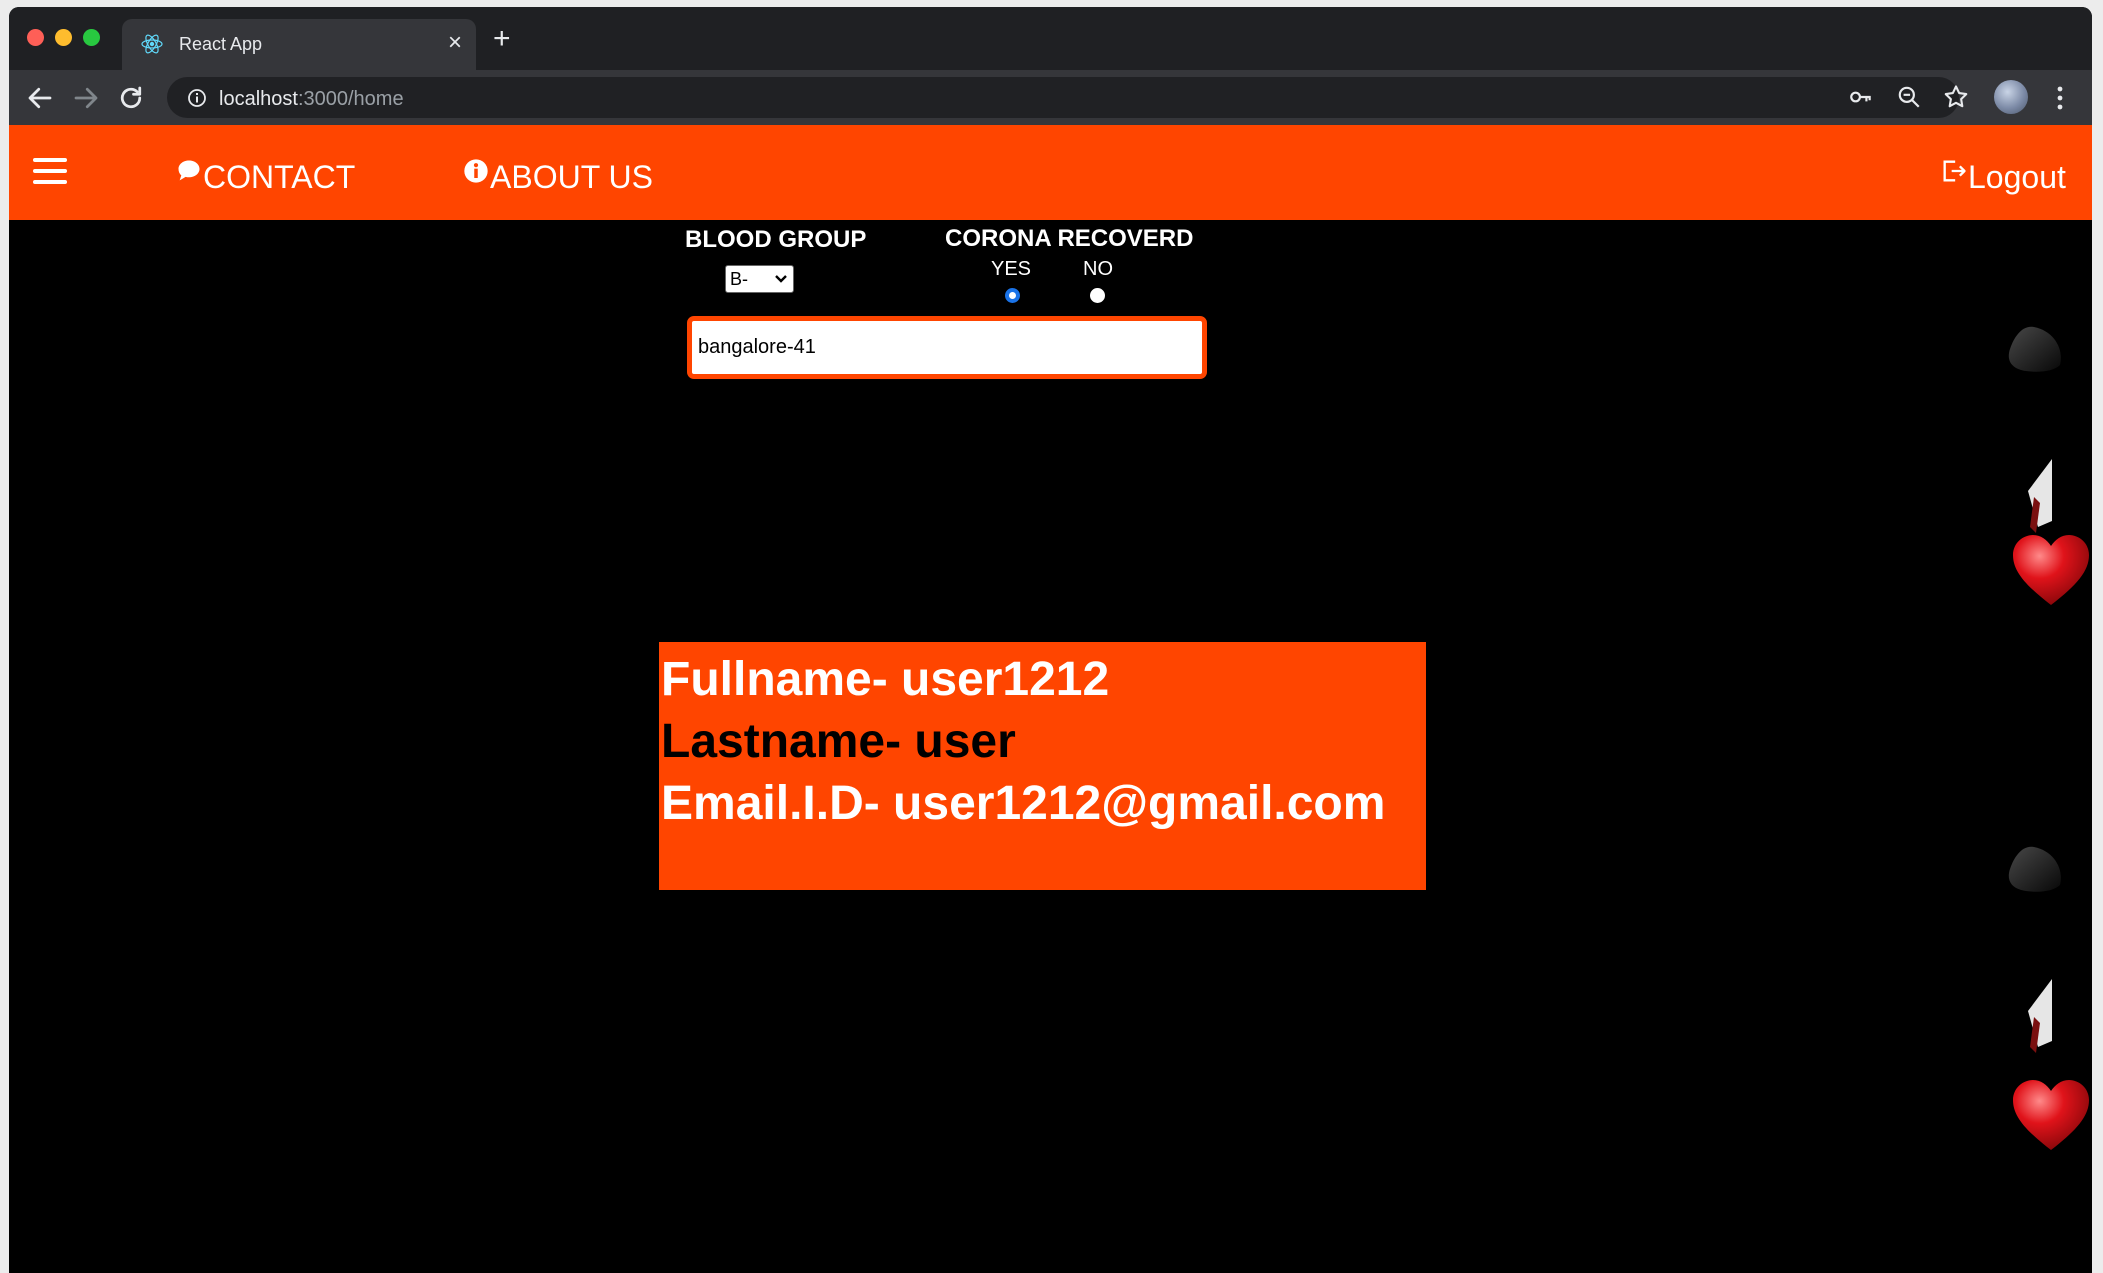 The width and height of the screenshot is (2103, 1273). I want to click on site-info-icon, so click(197, 98).